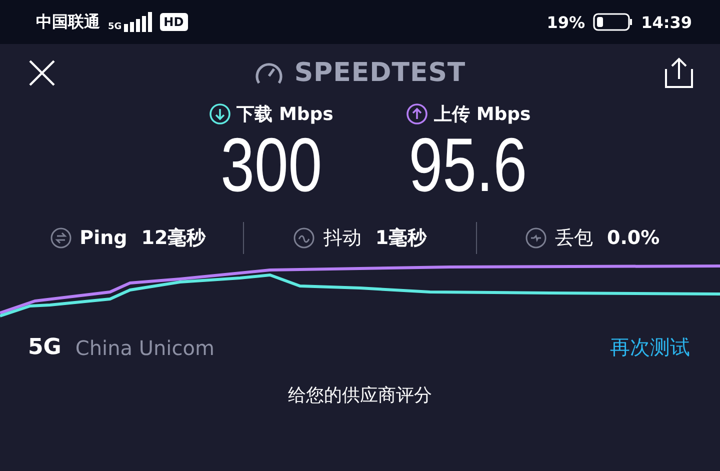 The height and width of the screenshot is (471, 720). Describe the element at coordinates (174, 22) in the screenshot. I see `hd-badge: HD` at that location.